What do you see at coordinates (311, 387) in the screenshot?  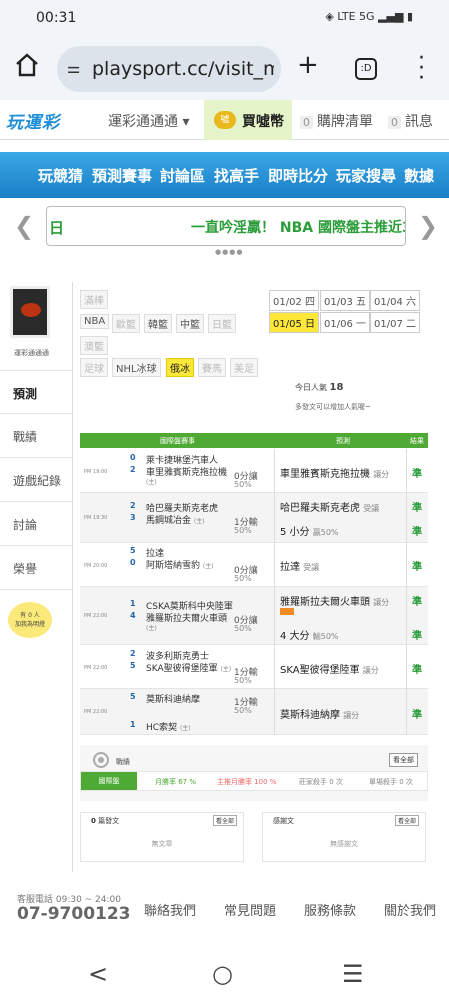 I see `popularity-label: 今日人氣` at bounding box center [311, 387].